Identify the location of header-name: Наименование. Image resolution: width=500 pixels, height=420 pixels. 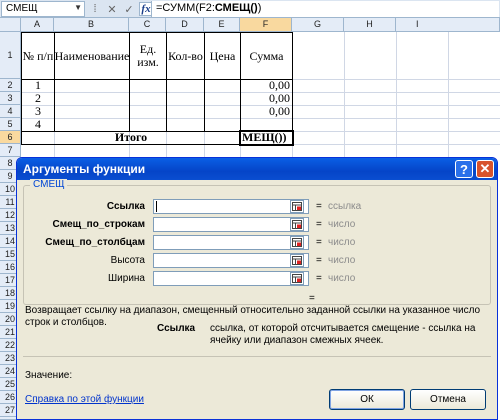
(92, 56).